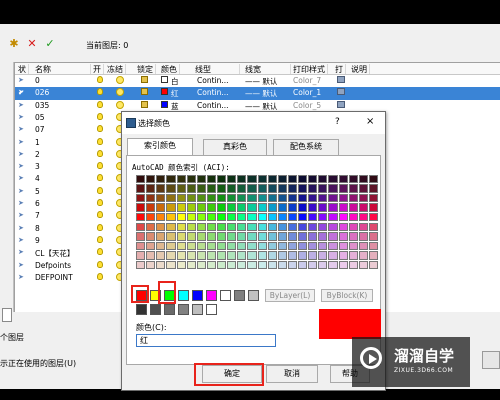  I want to click on layer-row: ✔ ➤ 026 红 Contin... —— 默认 Color_1, so click(257, 93).